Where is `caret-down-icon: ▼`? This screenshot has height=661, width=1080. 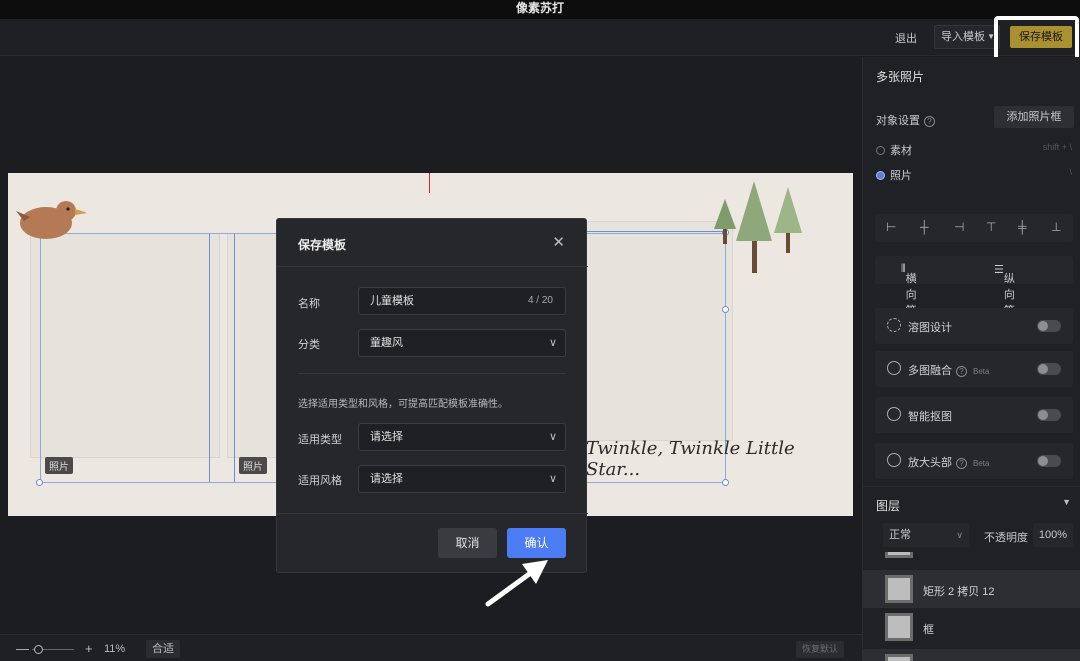
caret-down-icon: ▼ is located at coordinates (1066, 502).